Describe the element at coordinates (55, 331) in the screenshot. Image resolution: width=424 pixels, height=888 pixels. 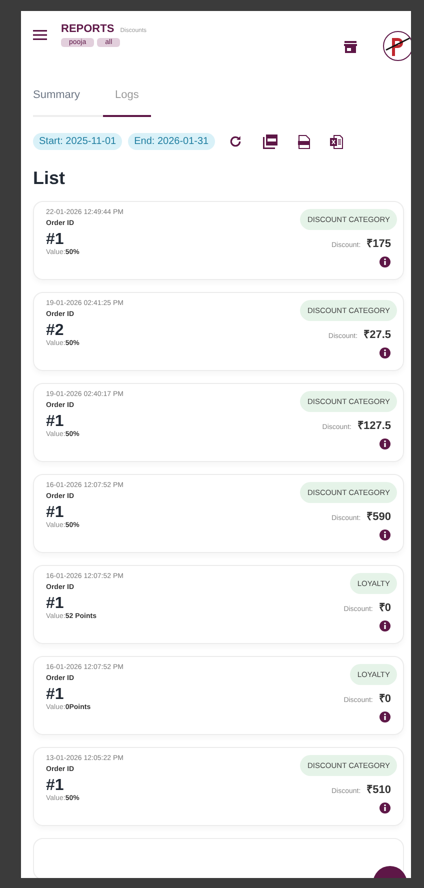
I see `order-number: #2` at that location.